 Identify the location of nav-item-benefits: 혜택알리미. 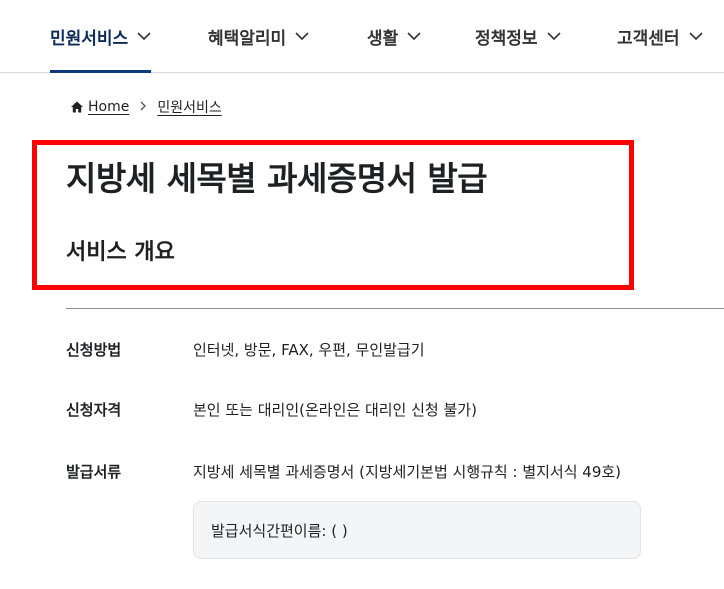
(258, 36).